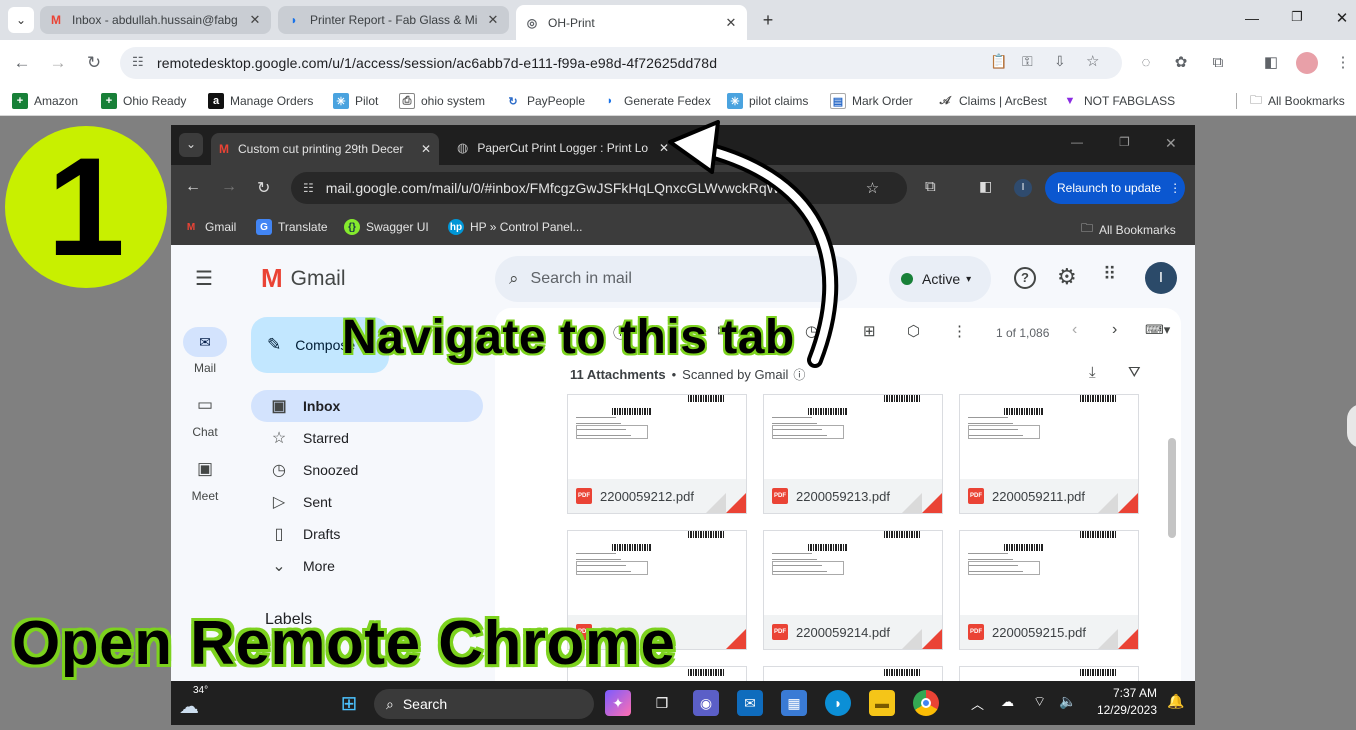 The image size is (1356, 730). I want to click on attachment-card: PDF 2200059212.pdf, so click(657, 454).